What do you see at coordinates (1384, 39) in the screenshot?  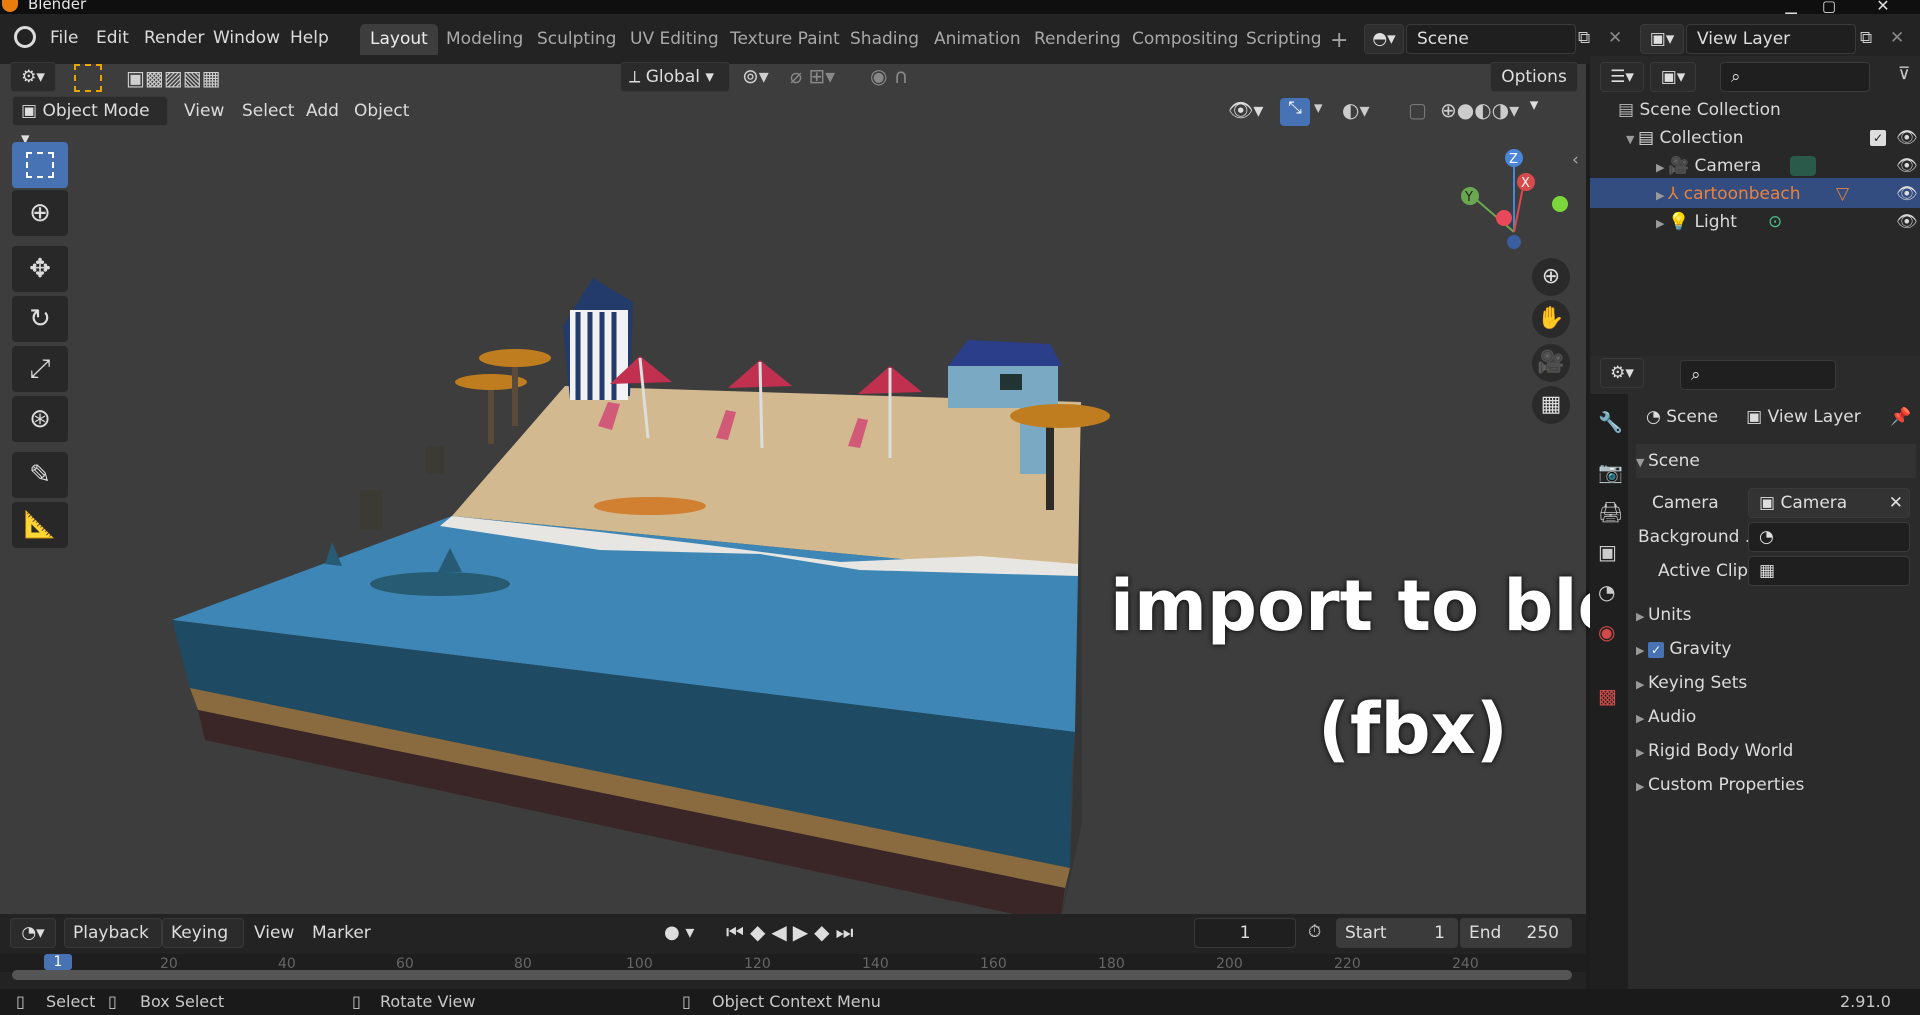 I see `scene-selector-icon: ◓▾` at bounding box center [1384, 39].